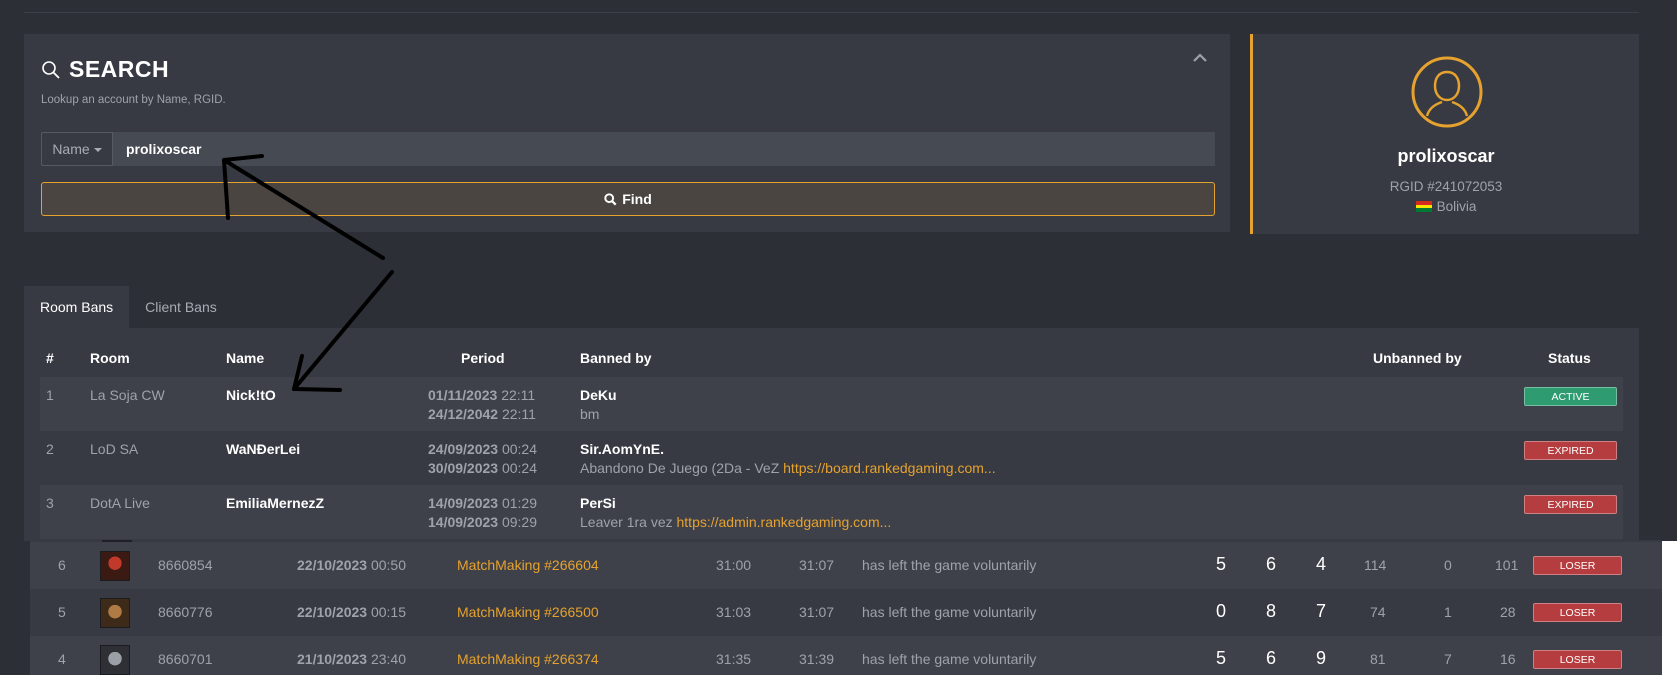  I want to click on match-num: 5, so click(62, 612).